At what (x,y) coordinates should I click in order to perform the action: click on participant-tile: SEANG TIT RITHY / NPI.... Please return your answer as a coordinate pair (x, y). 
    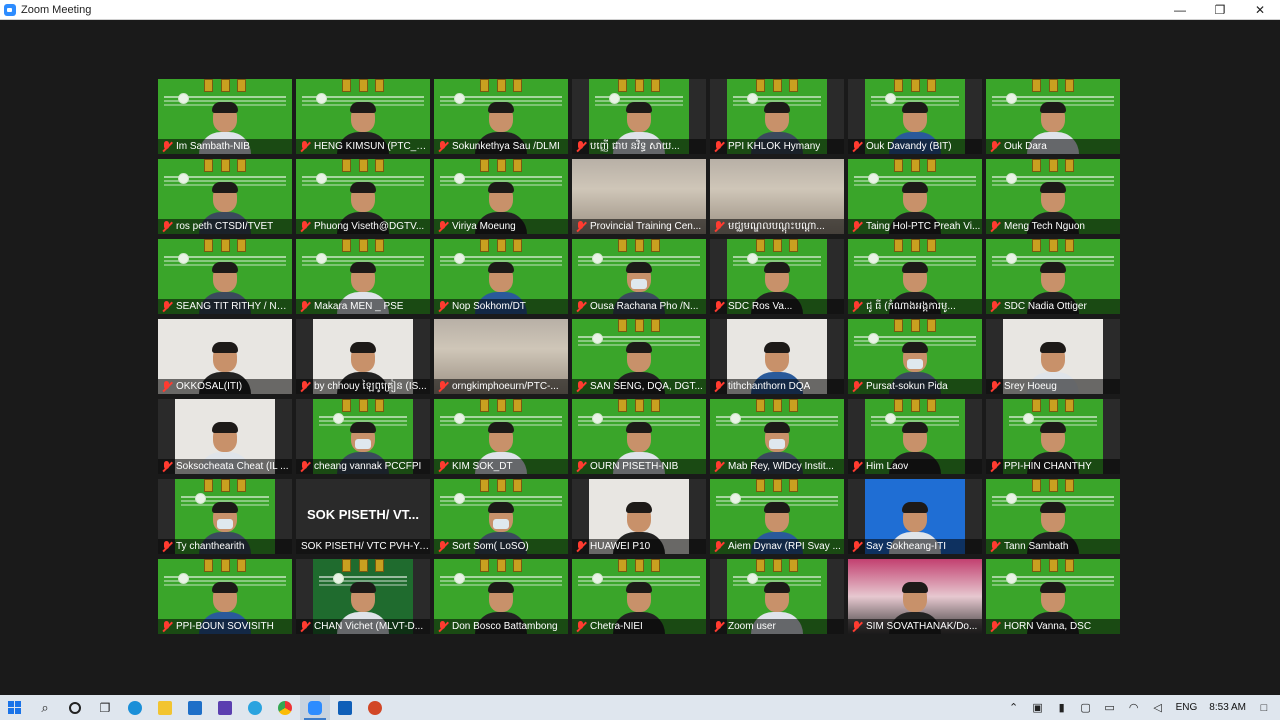
    Looking at the image, I should click on (225, 276).